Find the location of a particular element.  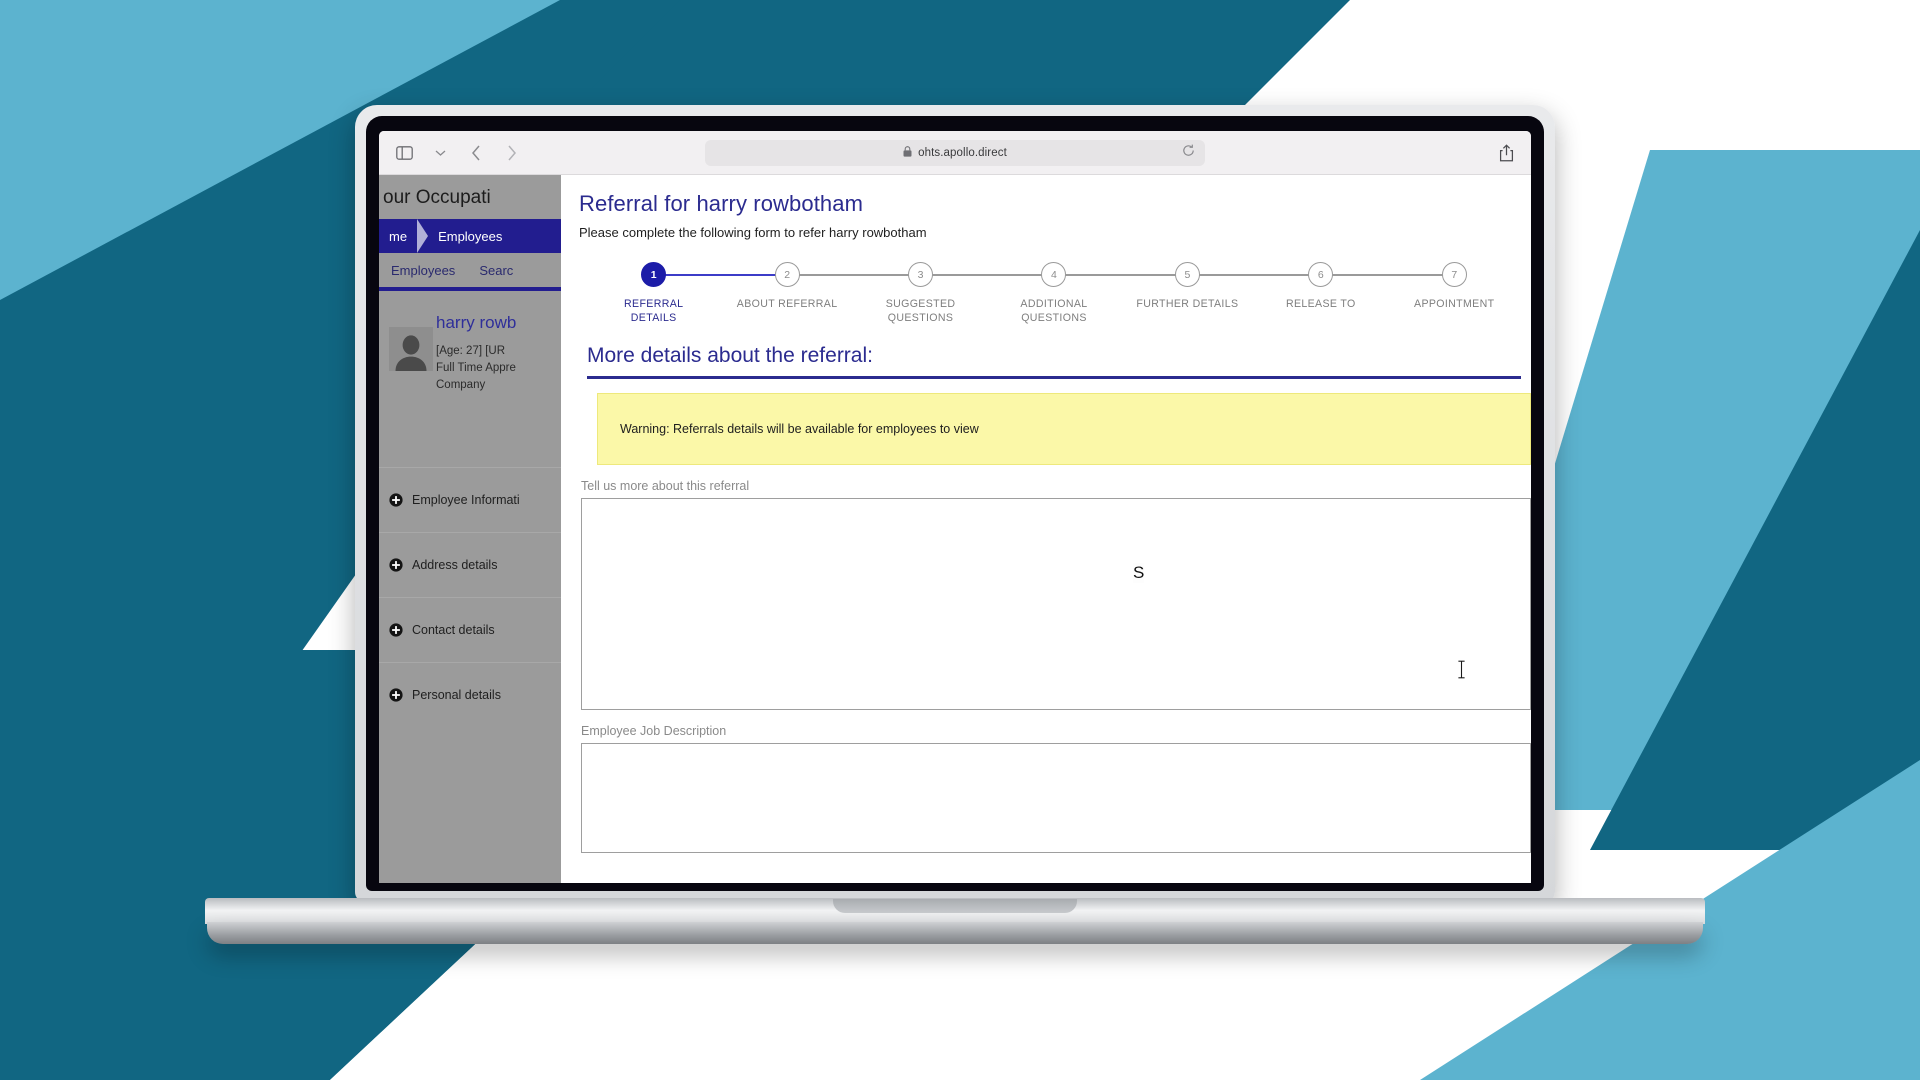

step-further-details: 5 FURTHER DETAILS is located at coordinates (1221, 286).